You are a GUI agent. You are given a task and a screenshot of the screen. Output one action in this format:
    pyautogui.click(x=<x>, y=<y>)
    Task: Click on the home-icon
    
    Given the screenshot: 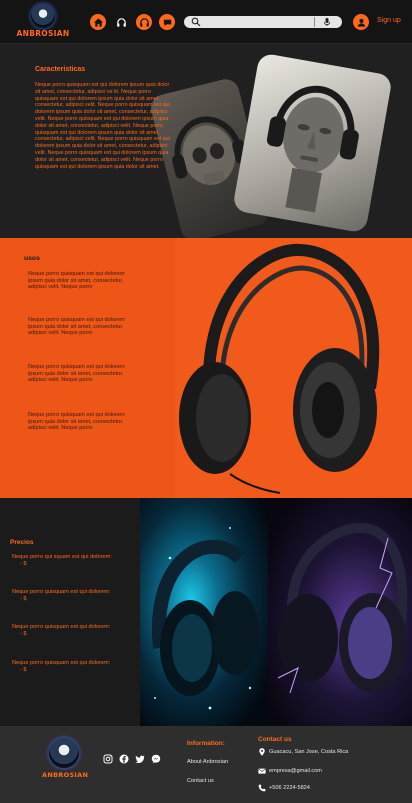 What is the action you would take?
    pyautogui.click(x=98, y=22)
    